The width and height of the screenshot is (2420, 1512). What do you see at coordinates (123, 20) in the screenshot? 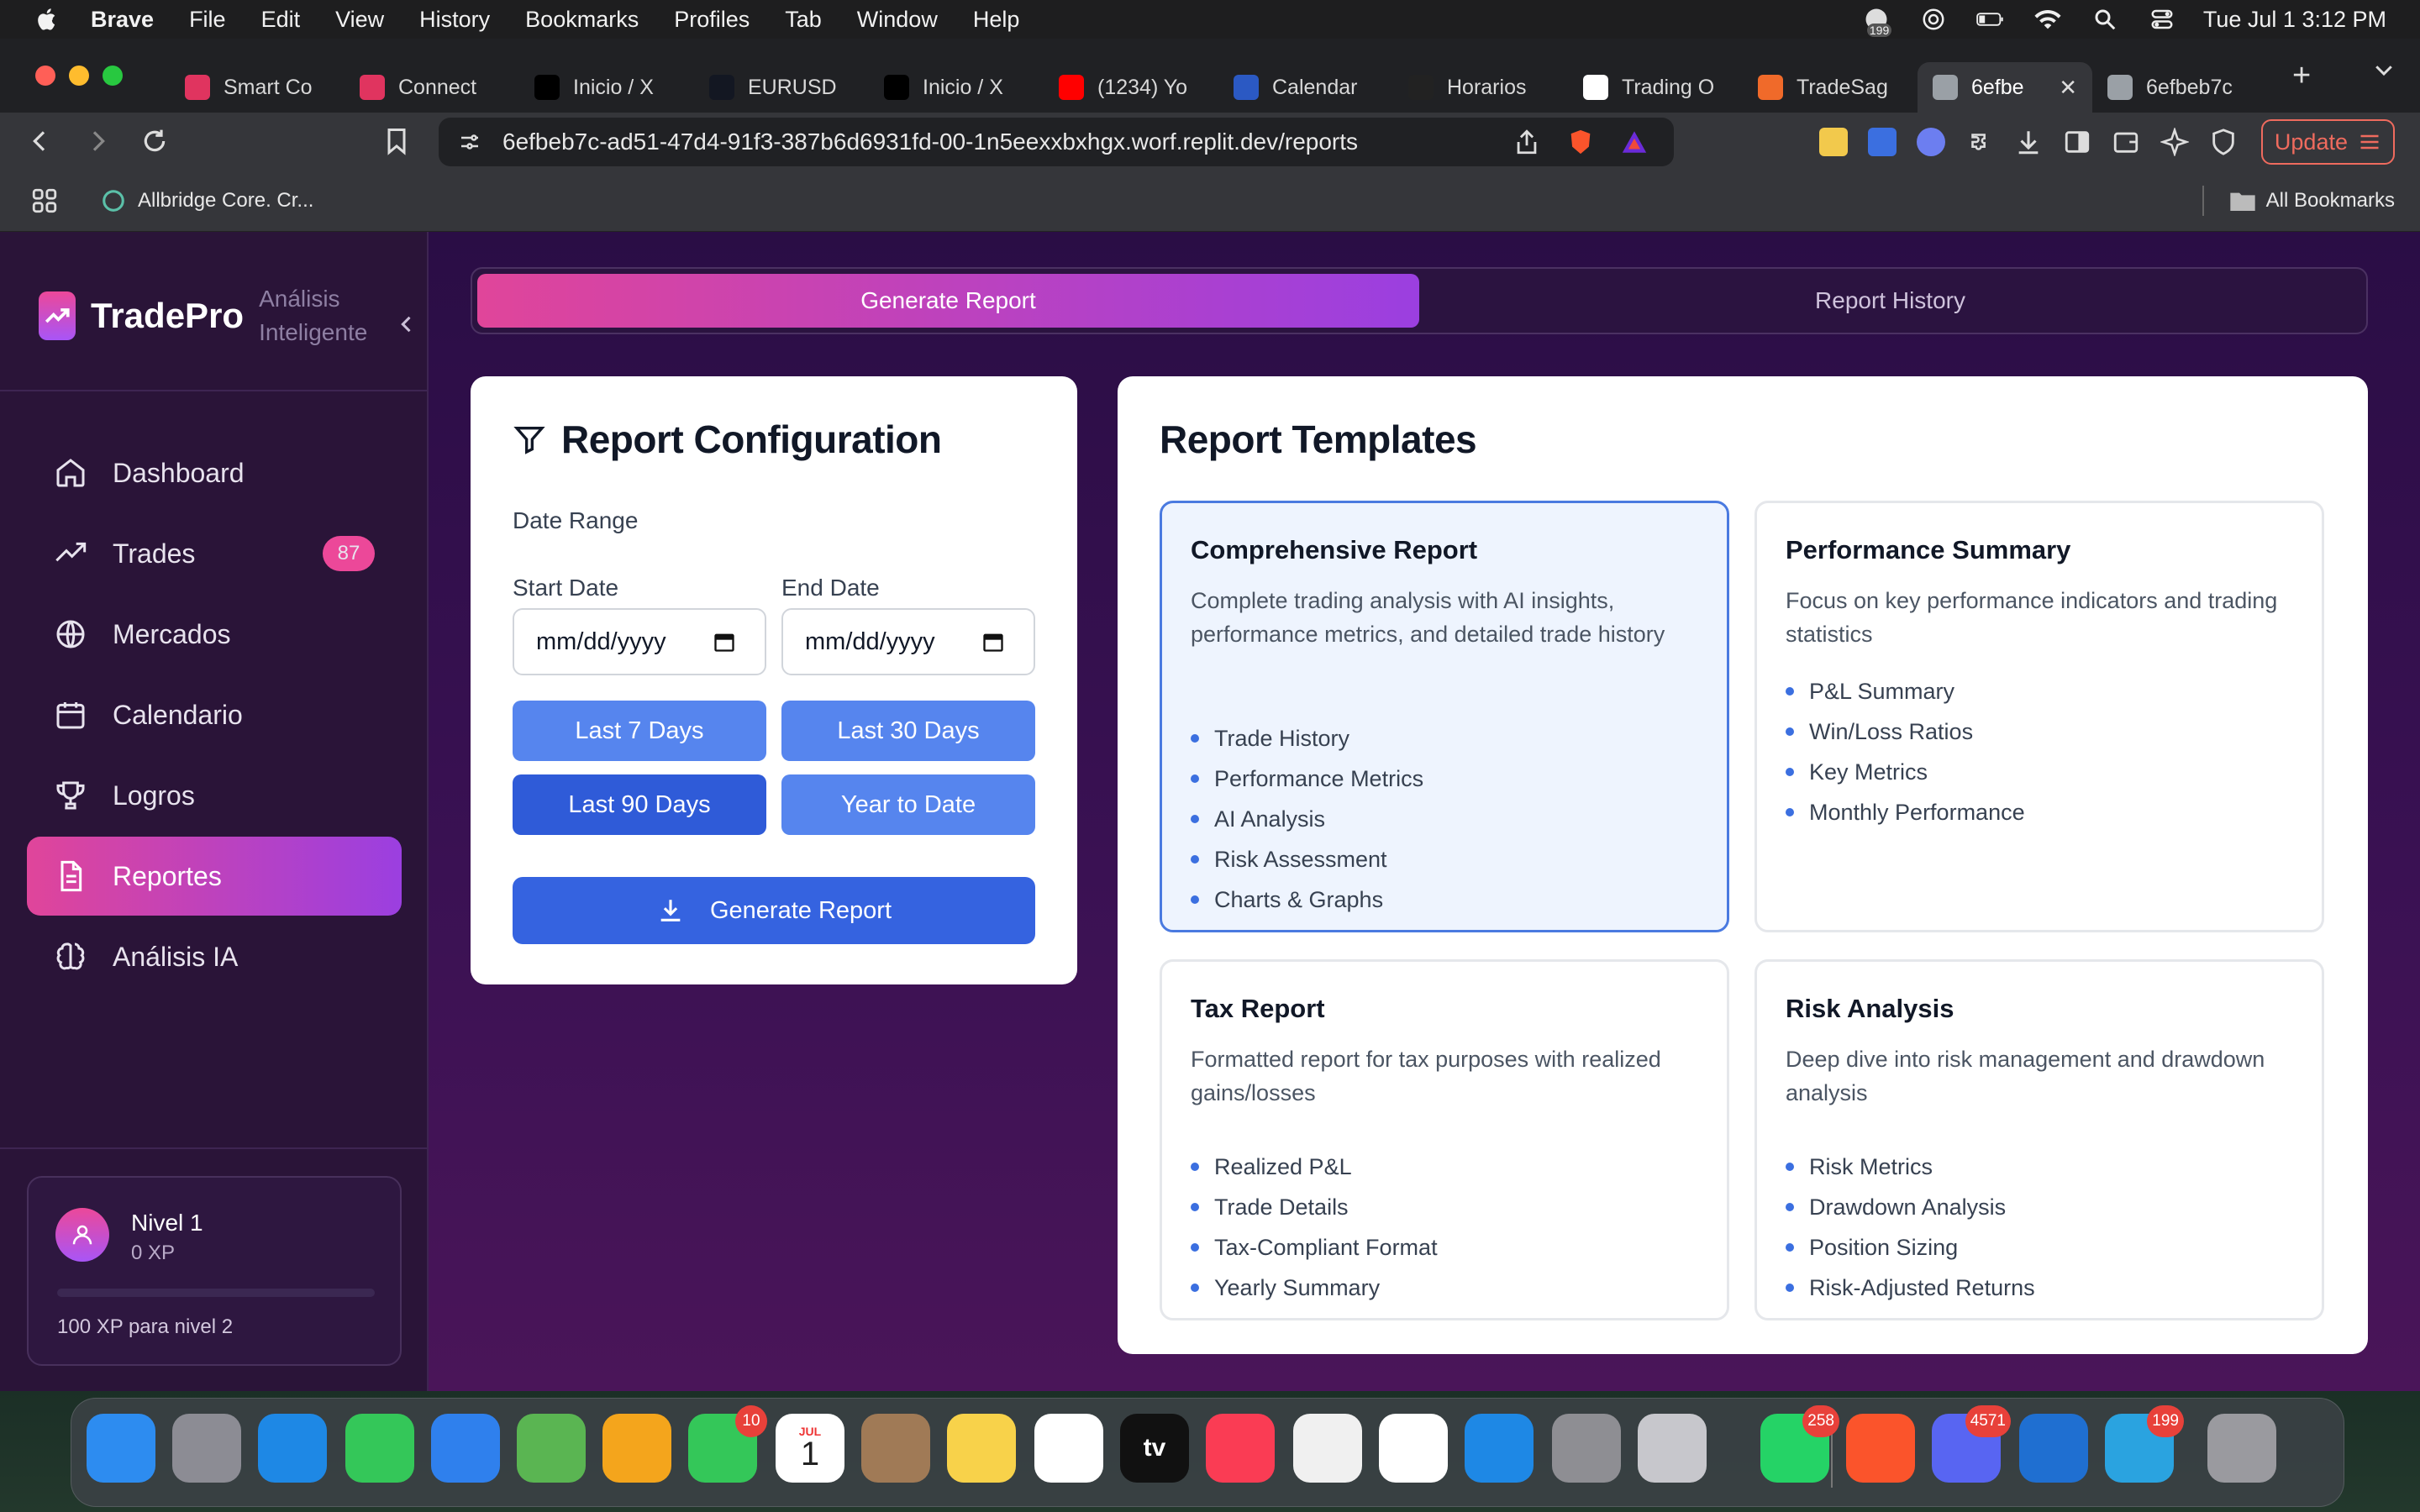
I see `menu-app-name: Brave` at bounding box center [123, 20].